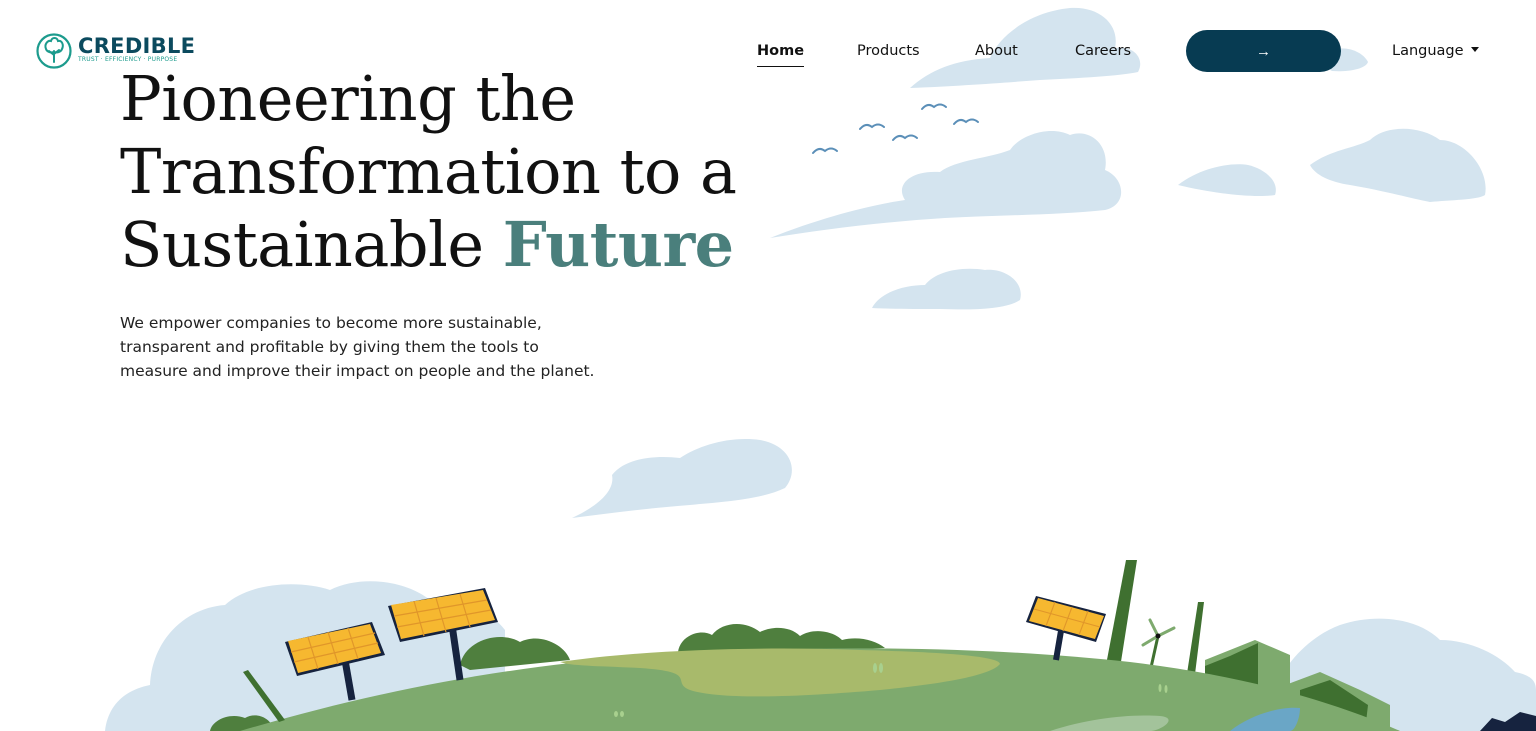 This screenshot has width=1536, height=731. Describe the element at coordinates (1066, 628) in the screenshot. I see `solar-panel` at that location.